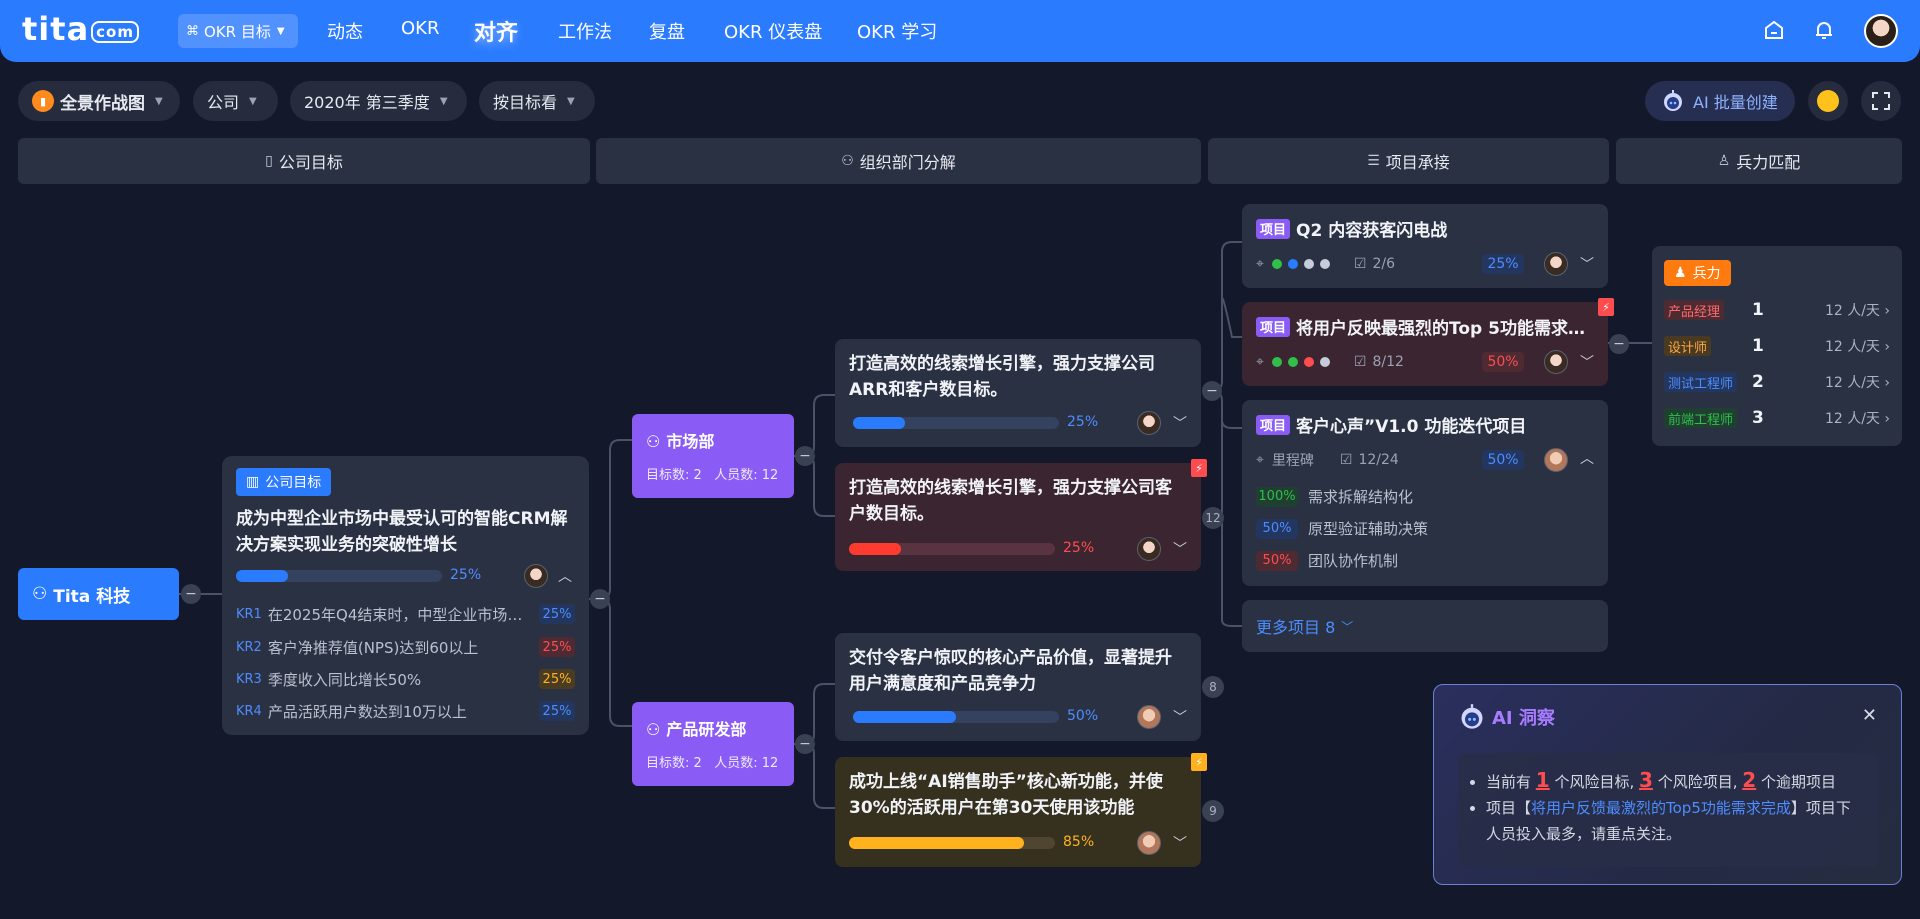 This screenshot has width=1920, height=919. What do you see at coordinates (1199, 762) in the screenshot?
I see `warning-flag-icon: ⚡` at bounding box center [1199, 762].